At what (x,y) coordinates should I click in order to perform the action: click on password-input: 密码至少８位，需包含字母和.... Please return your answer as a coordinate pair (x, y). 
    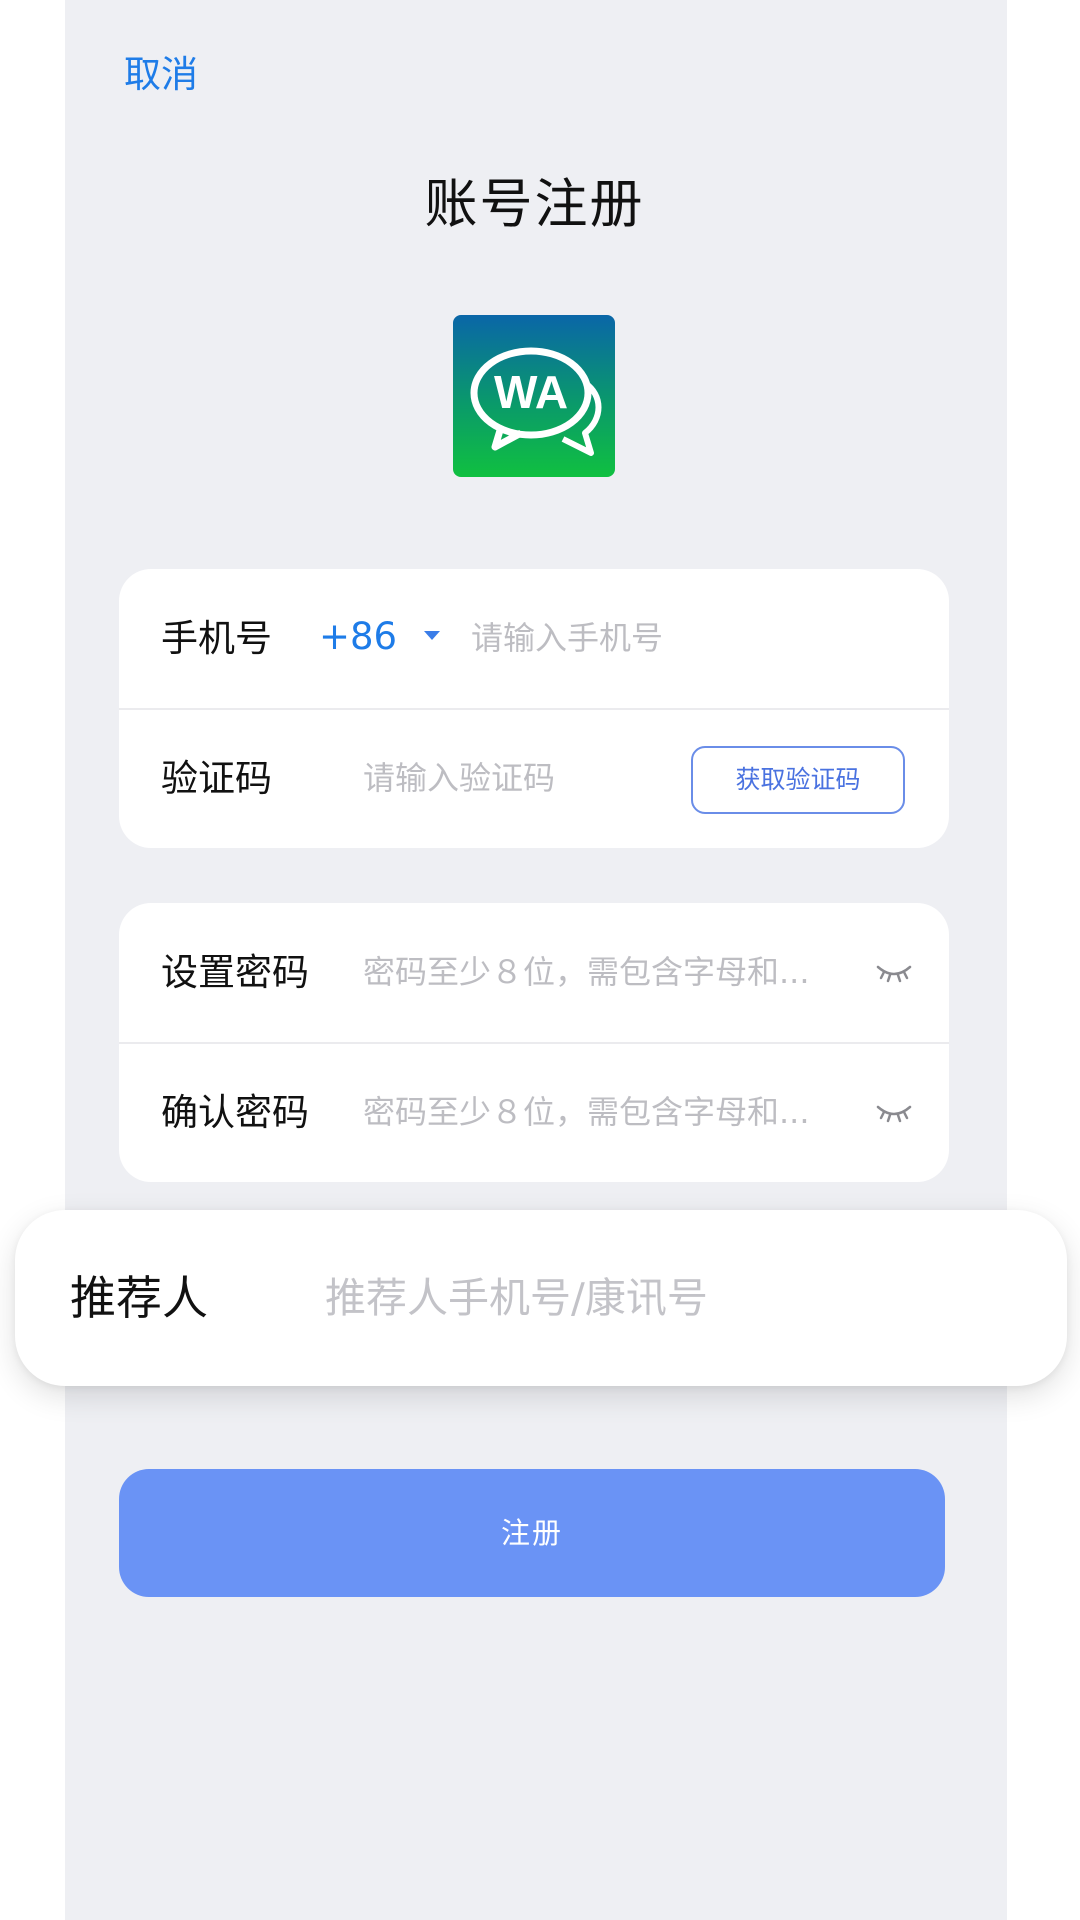
    Looking at the image, I should click on (603, 972).